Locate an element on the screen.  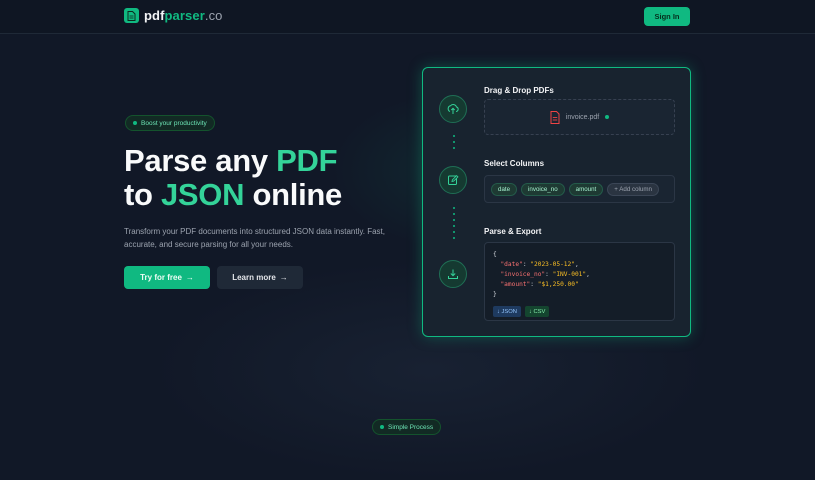
headline-line-1: Parse any PDF is located at coordinates (274, 161).